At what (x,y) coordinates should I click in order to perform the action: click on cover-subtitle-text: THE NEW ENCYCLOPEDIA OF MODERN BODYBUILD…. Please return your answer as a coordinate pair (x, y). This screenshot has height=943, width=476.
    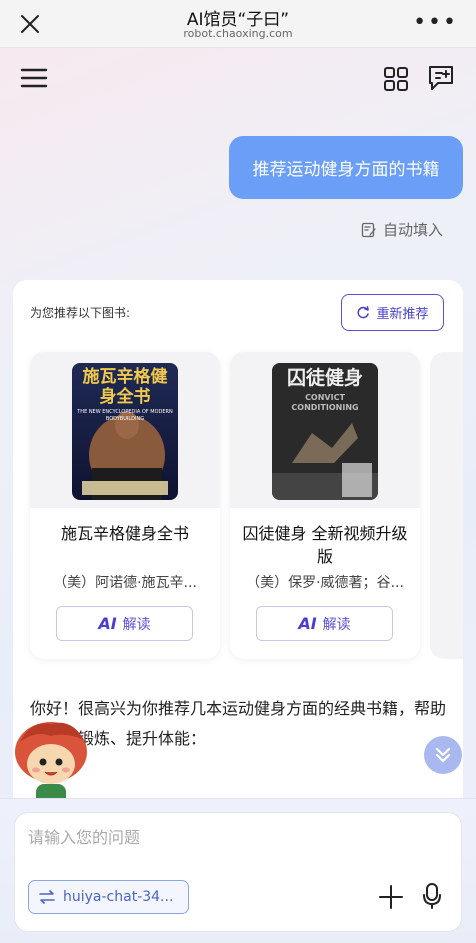
    Looking at the image, I should click on (125, 415).